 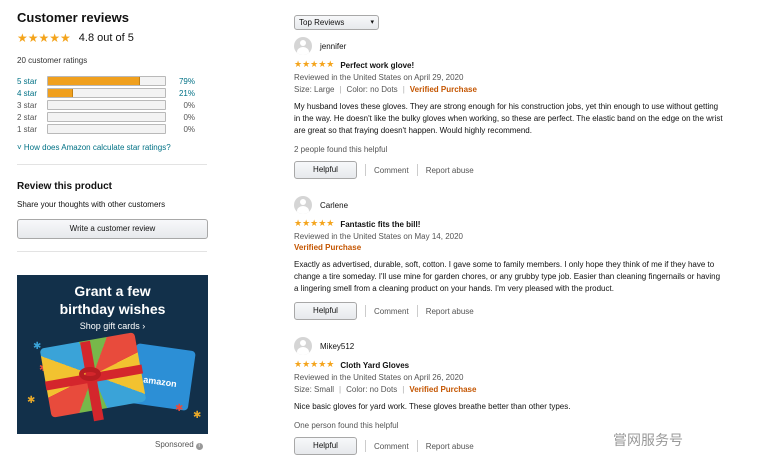 I want to click on shop-gift-cards-link: Shop gift cards ›, so click(x=112, y=326).